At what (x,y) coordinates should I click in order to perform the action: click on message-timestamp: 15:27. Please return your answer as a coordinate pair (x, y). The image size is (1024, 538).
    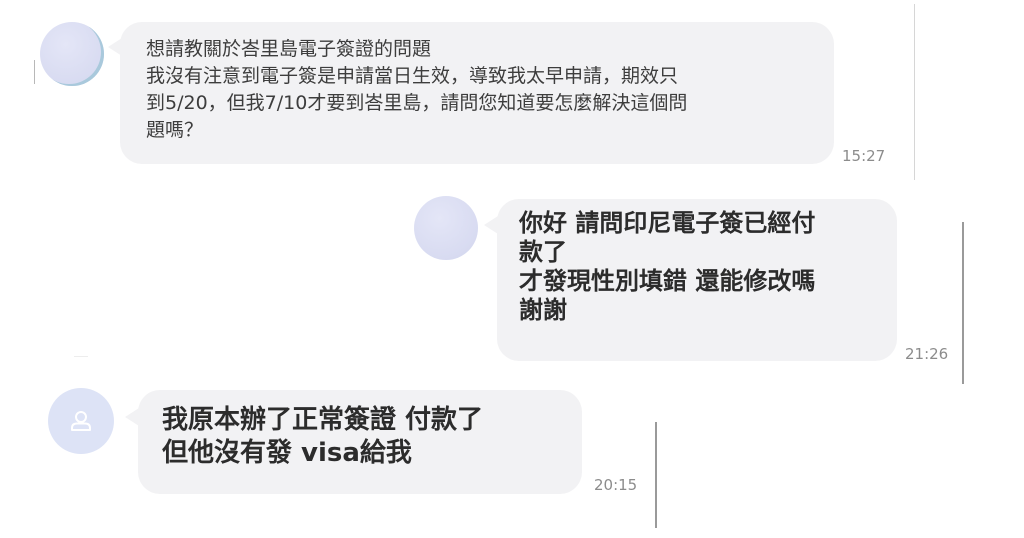
    Looking at the image, I should click on (864, 156).